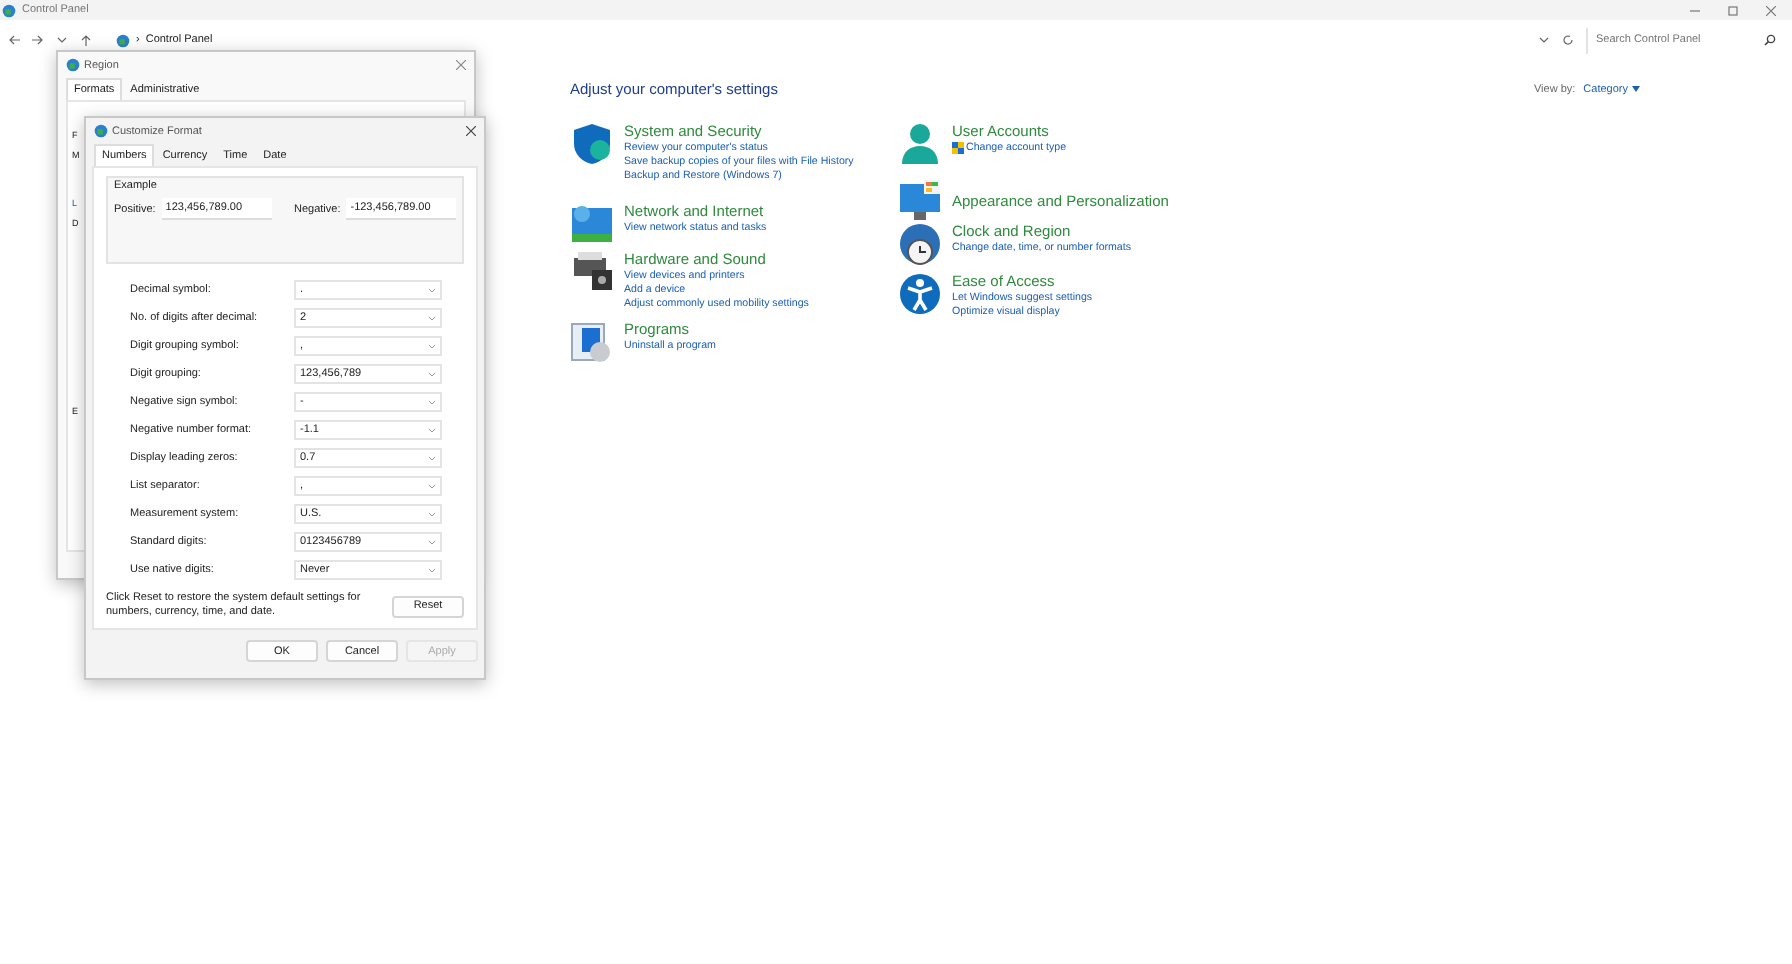  Describe the element at coordinates (1733, 10) in the screenshot. I see `maximize-icon` at that location.